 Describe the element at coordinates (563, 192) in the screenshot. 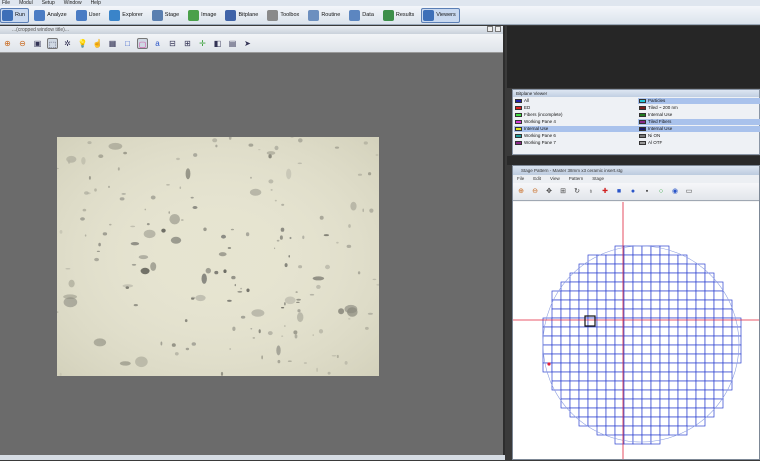

I see `grid-icon: ⊞` at that location.